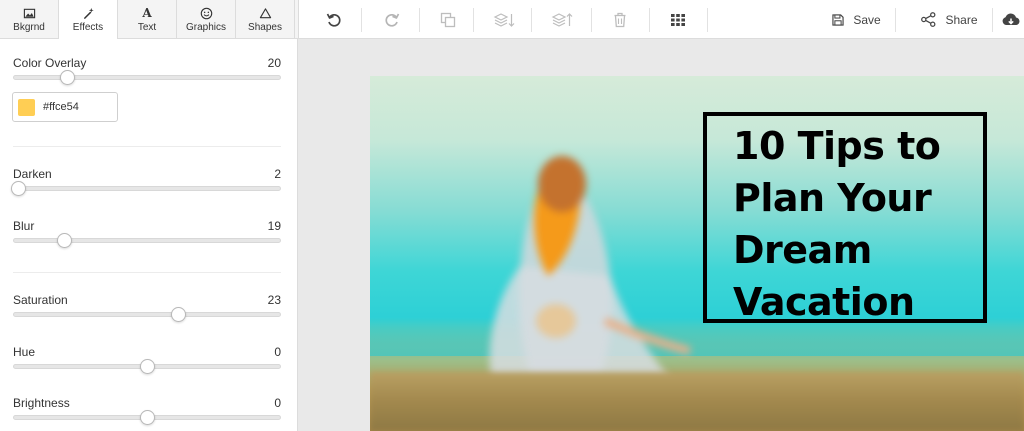 The width and height of the screenshot is (1024, 431). What do you see at coordinates (147, 417) in the screenshot?
I see `brightness-slider-thumb` at bounding box center [147, 417].